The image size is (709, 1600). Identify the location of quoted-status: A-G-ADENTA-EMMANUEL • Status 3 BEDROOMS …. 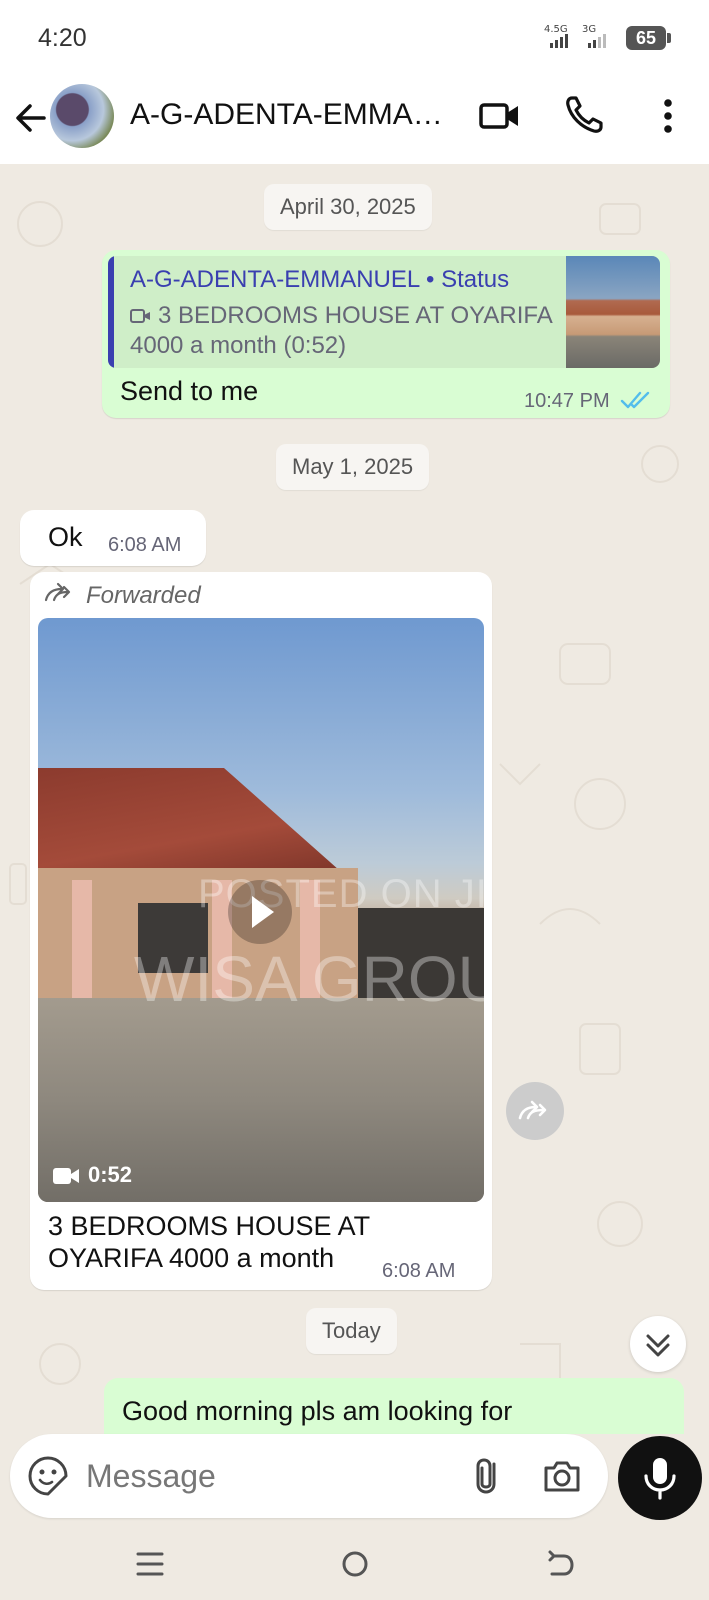
(384, 312).